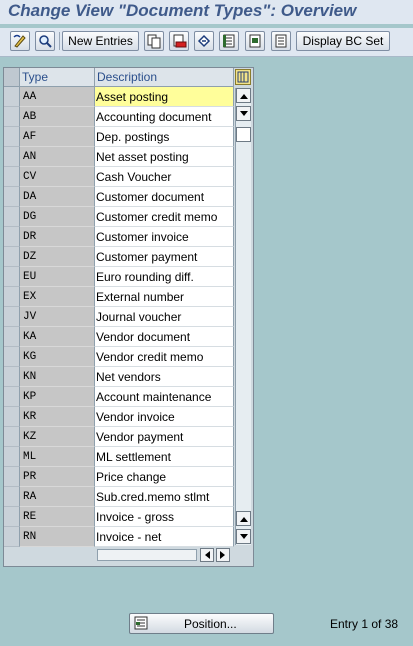 This screenshot has height=646, width=413. I want to click on table-settings-icon, so click(243, 77).